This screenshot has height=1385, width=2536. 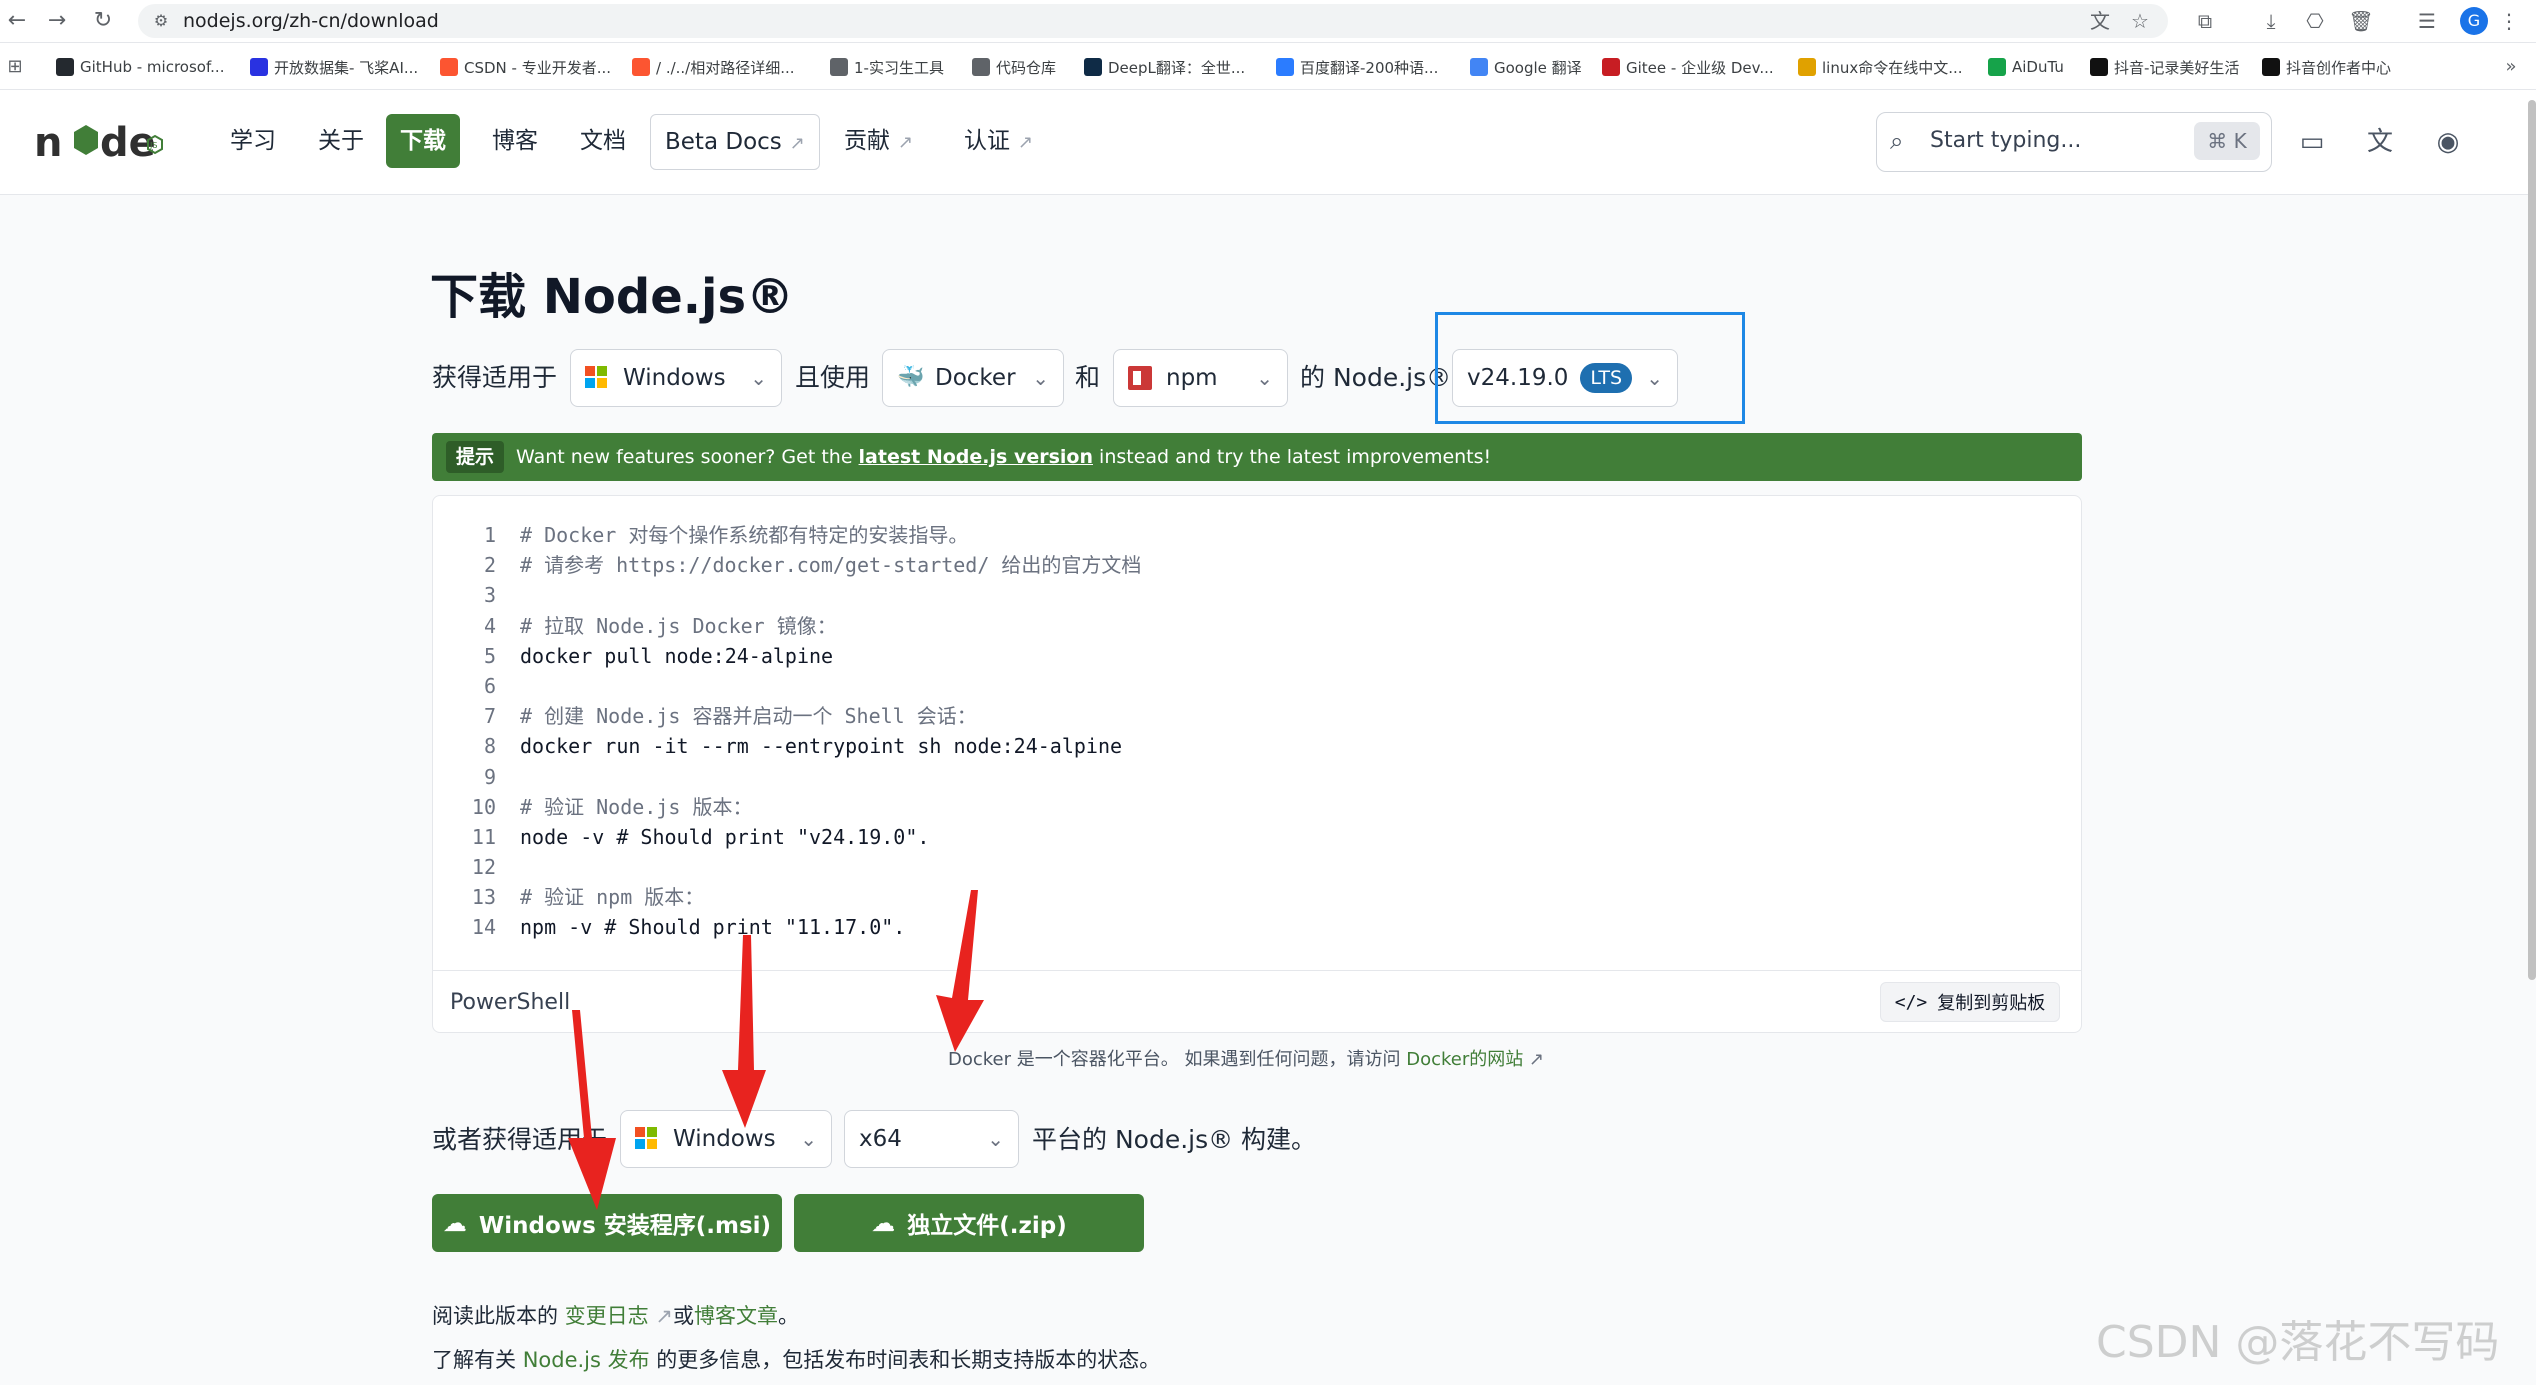 What do you see at coordinates (2298, 1342) in the screenshot?
I see `csdn-watermark: CSDN @落花不写码` at bounding box center [2298, 1342].